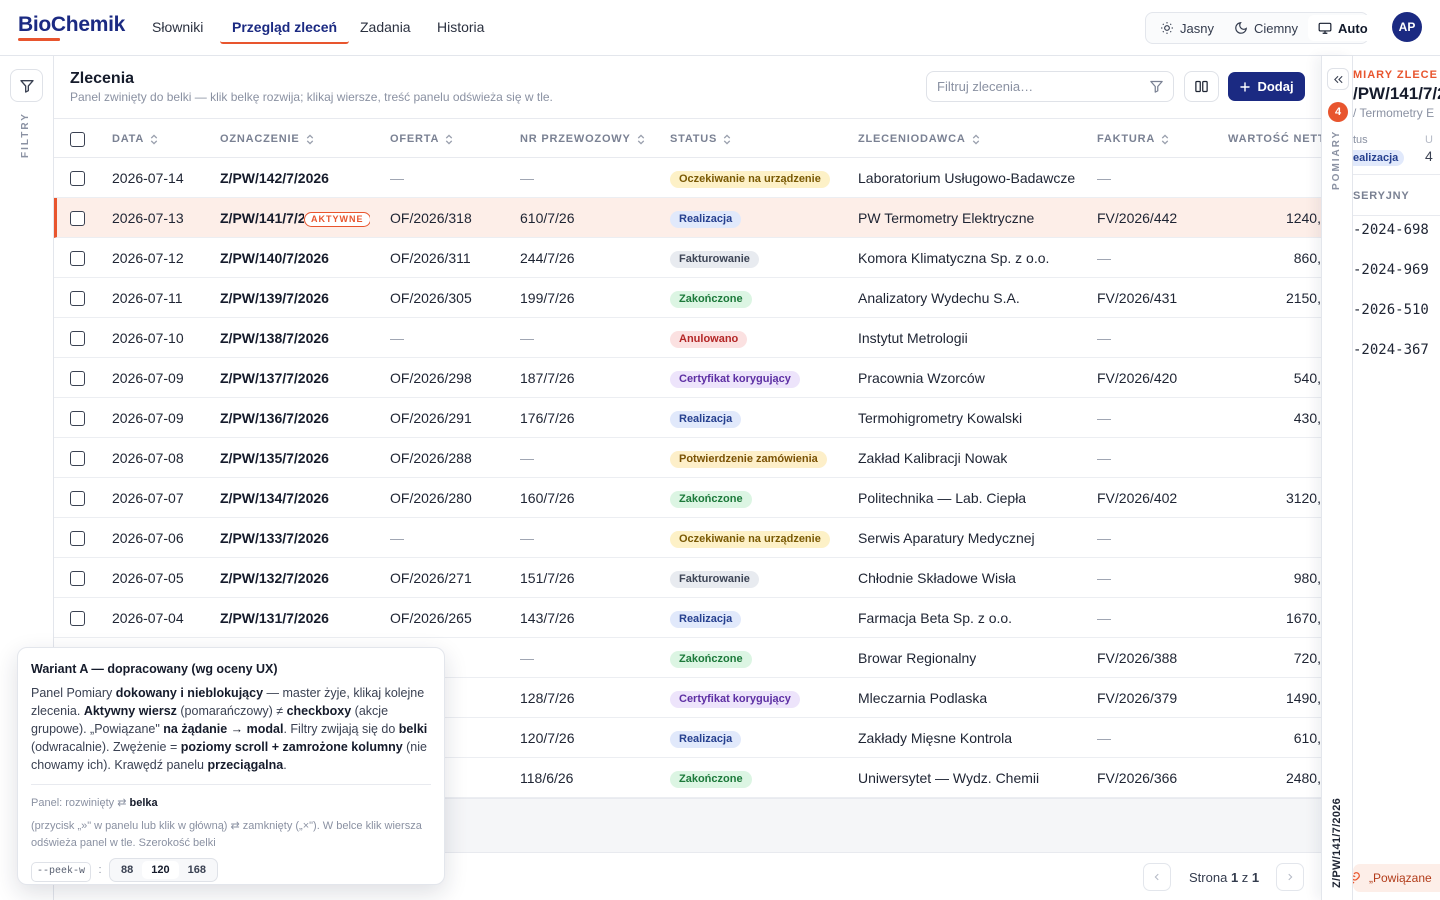 The image size is (1440, 900). What do you see at coordinates (1356, 878) in the screenshot?
I see `link-icon` at bounding box center [1356, 878].